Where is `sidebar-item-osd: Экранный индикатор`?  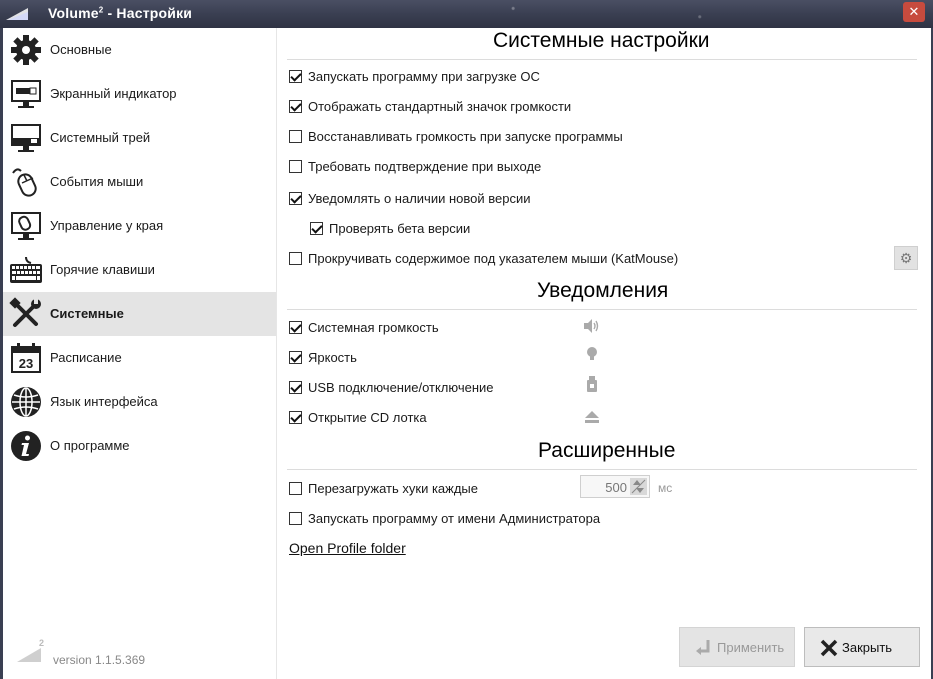 sidebar-item-osd: Экранный индикатор is located at coordinates (139, 94).